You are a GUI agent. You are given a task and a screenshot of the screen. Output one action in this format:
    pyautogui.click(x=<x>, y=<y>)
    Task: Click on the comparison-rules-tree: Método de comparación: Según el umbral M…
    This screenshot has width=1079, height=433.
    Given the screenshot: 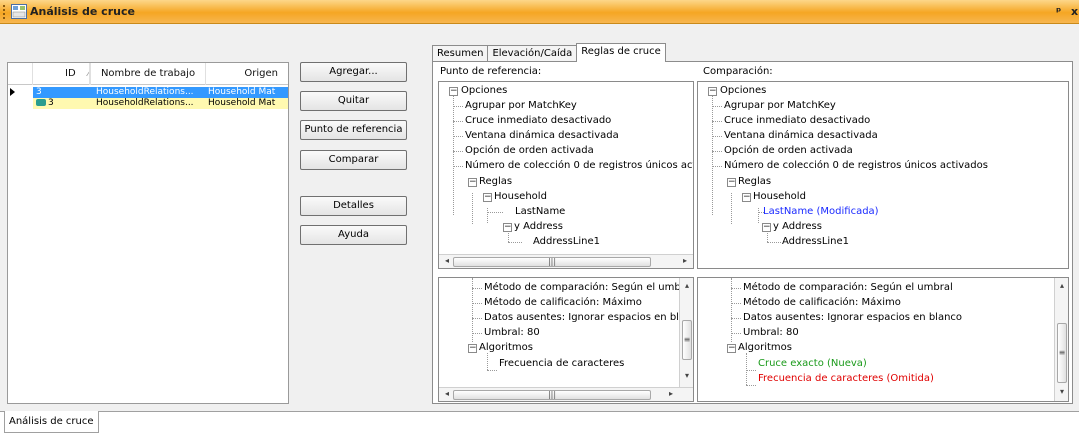 What is the action you would take?
    pyautogui.click(x=883, y=339)
    